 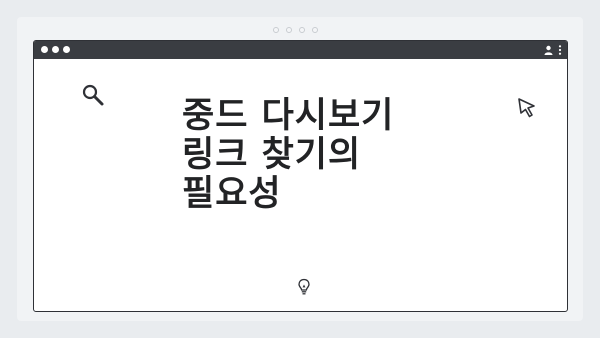 What do you see at coordinates (300, 50) in the screenshot?
I see `title-bar` at bounding box center [300, 50].